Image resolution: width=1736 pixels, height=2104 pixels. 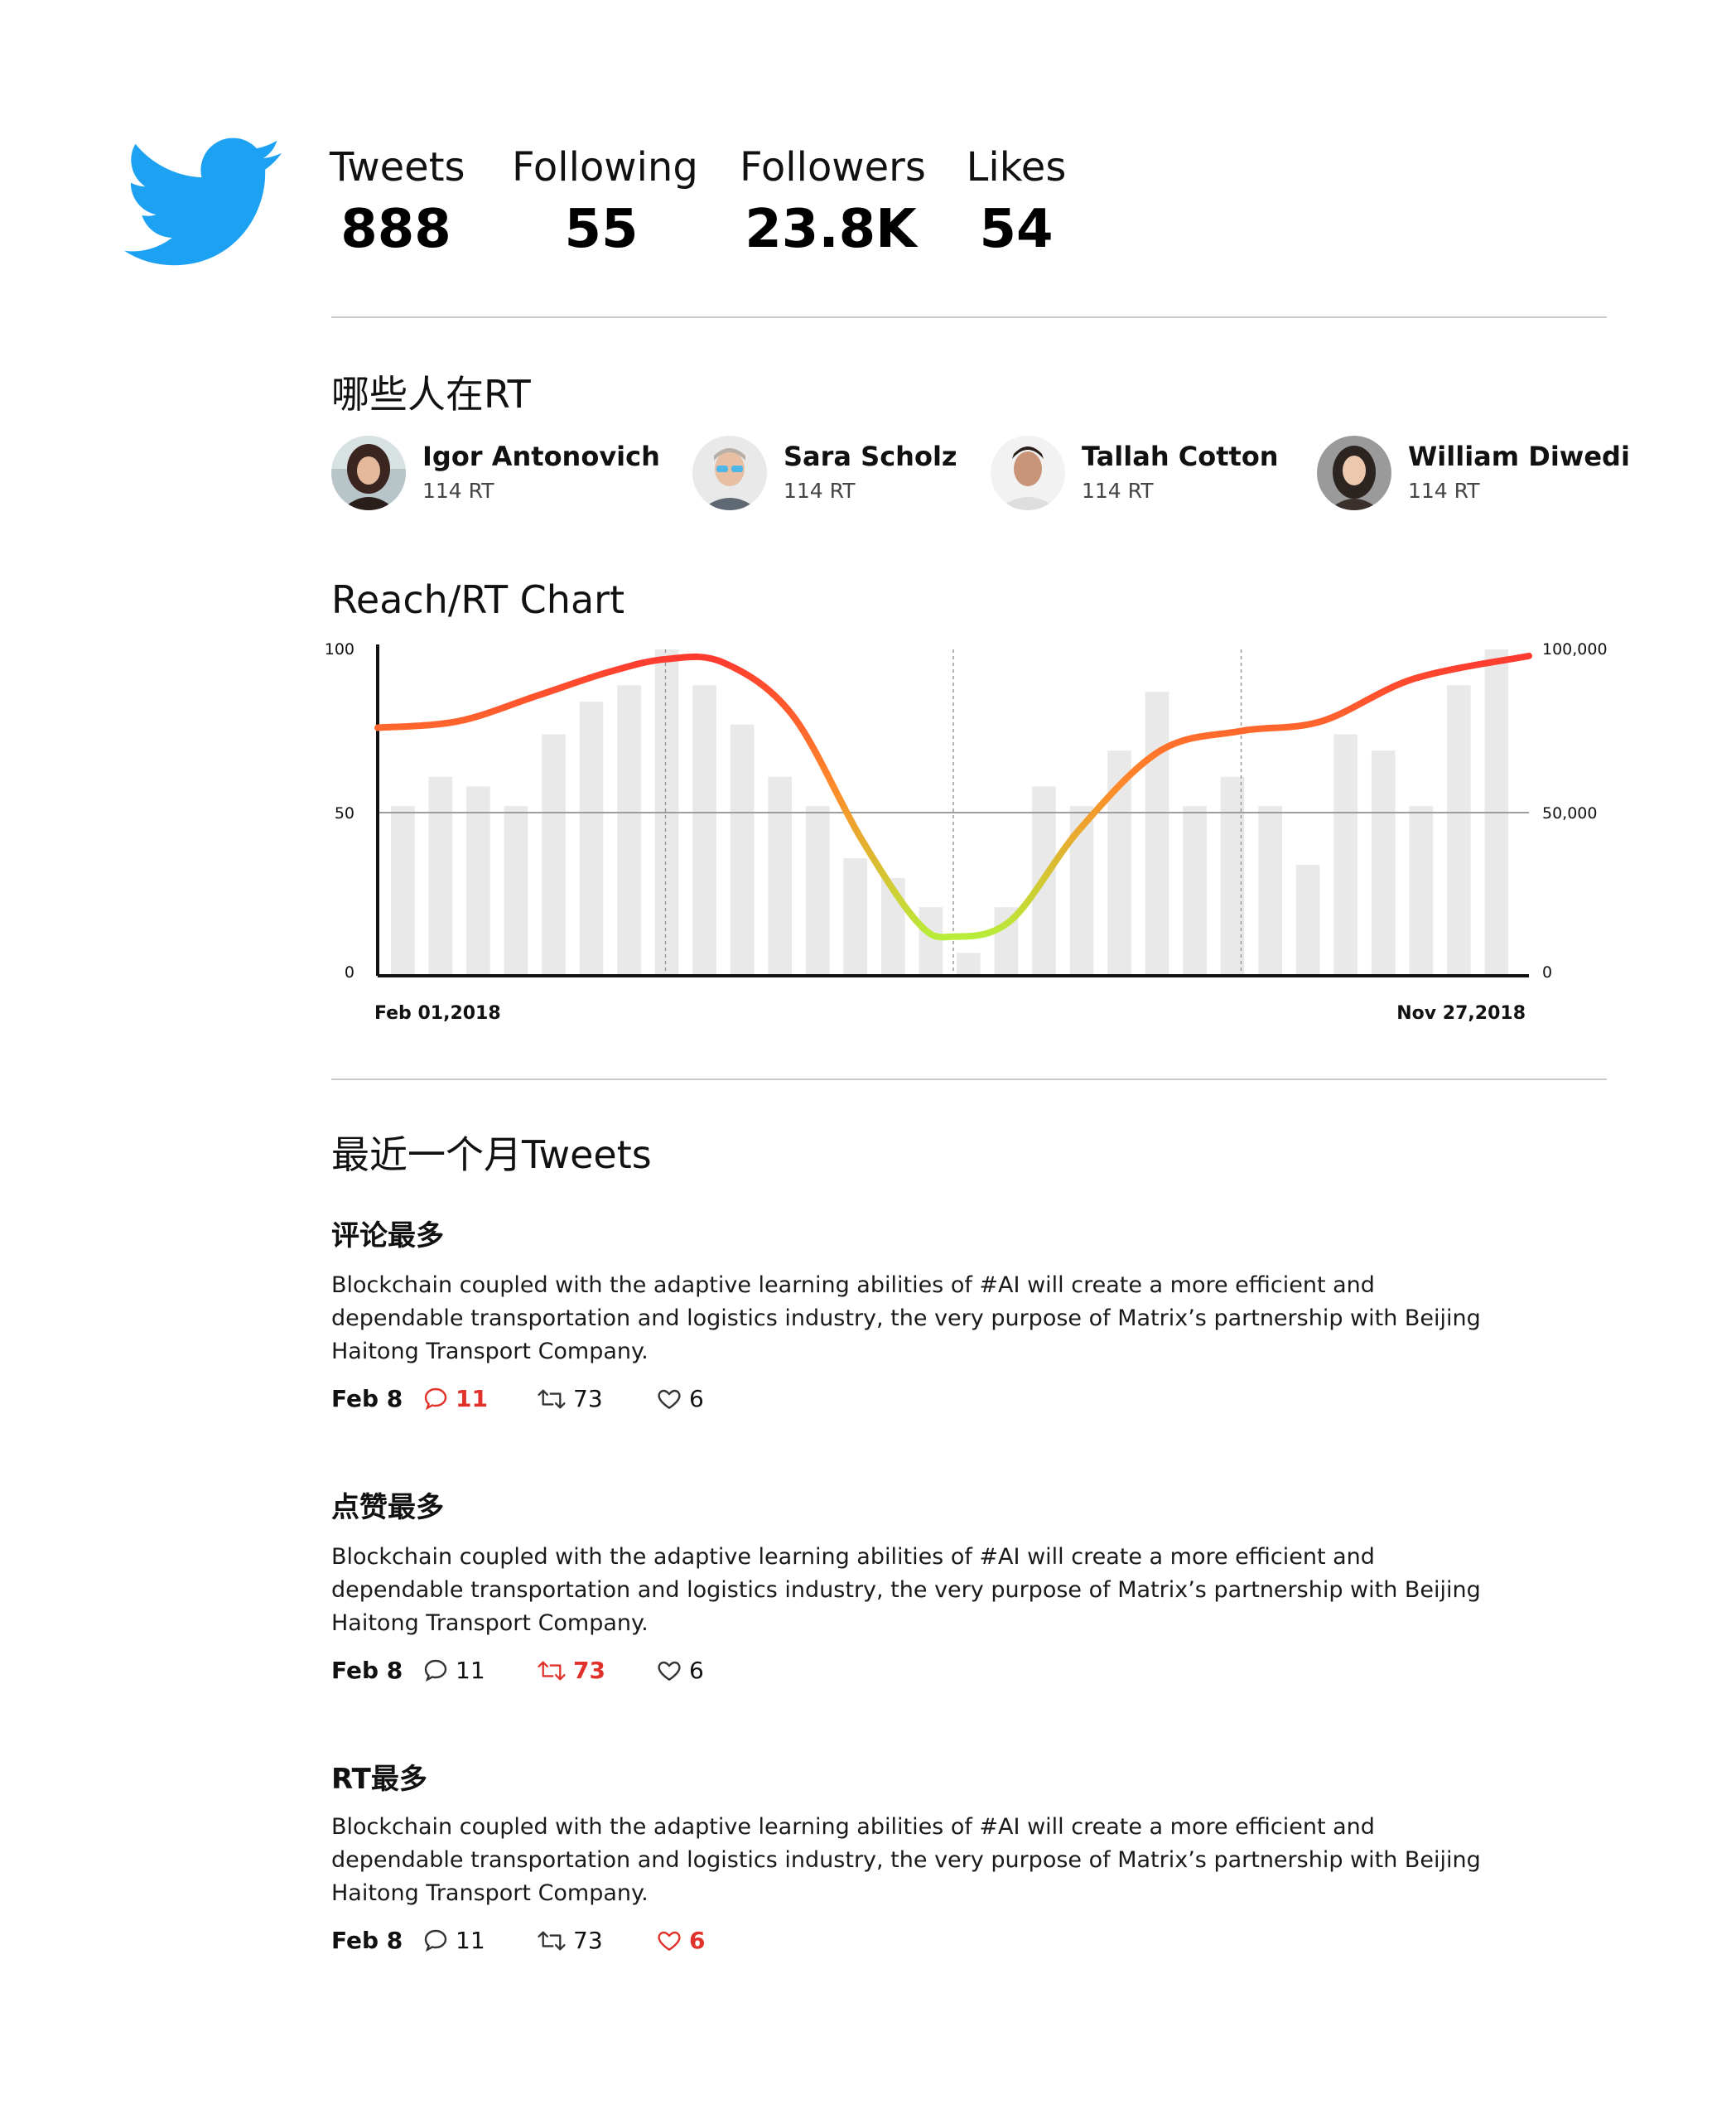 I want to click on retweeter-item: William Diwedi 114 RT, so click(x=1474, y=474).